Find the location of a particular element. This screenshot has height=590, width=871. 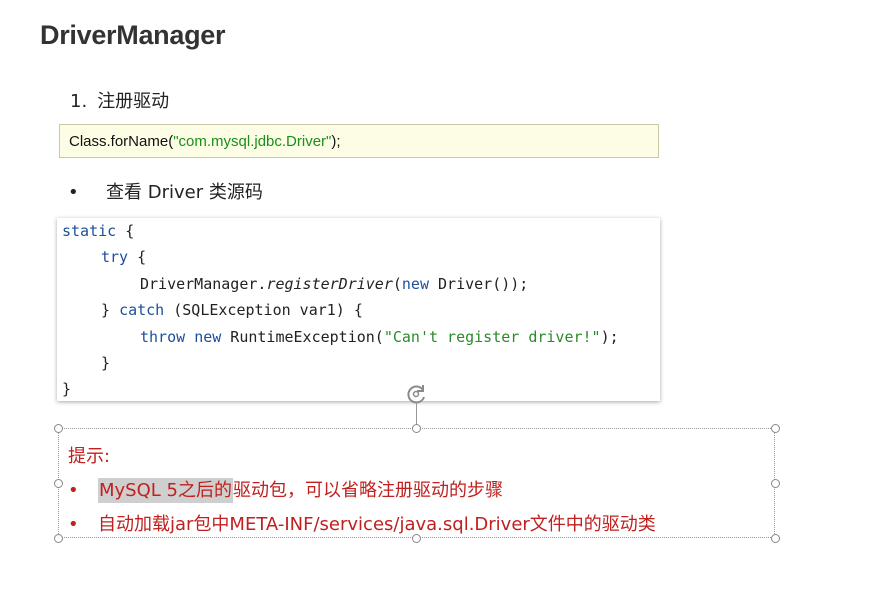

resize-handle-br is located at coordinates (775, 538).